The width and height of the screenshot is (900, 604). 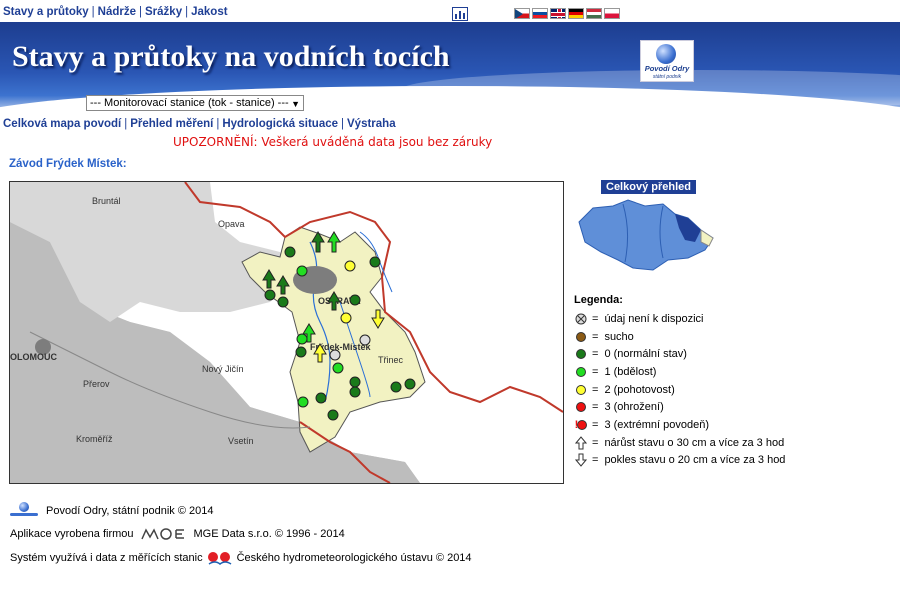 What do you see at coordinates (209, 12) in the screenshot?
I see `nav-jakost: Jakost` at bounding box center [209, 12].